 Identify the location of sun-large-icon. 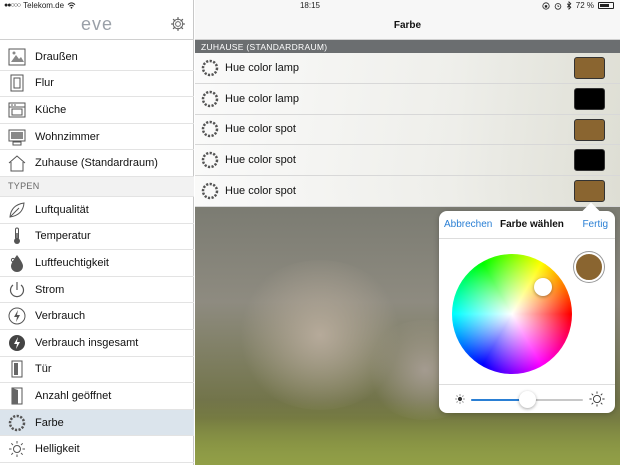
(597, 399).